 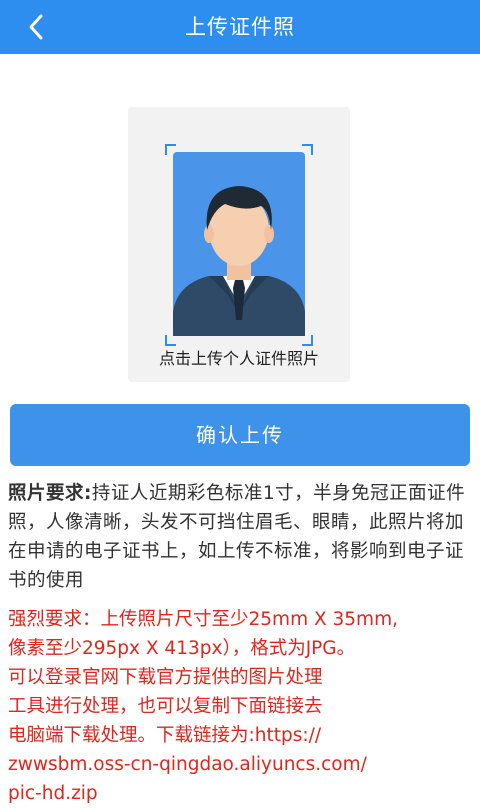 What do you see at coordinates (165, 706) in the screenshot?
I see `strong-requirement-line: 工具进行处理，也可以复制下面链接去` at bounding box center [165, 706].